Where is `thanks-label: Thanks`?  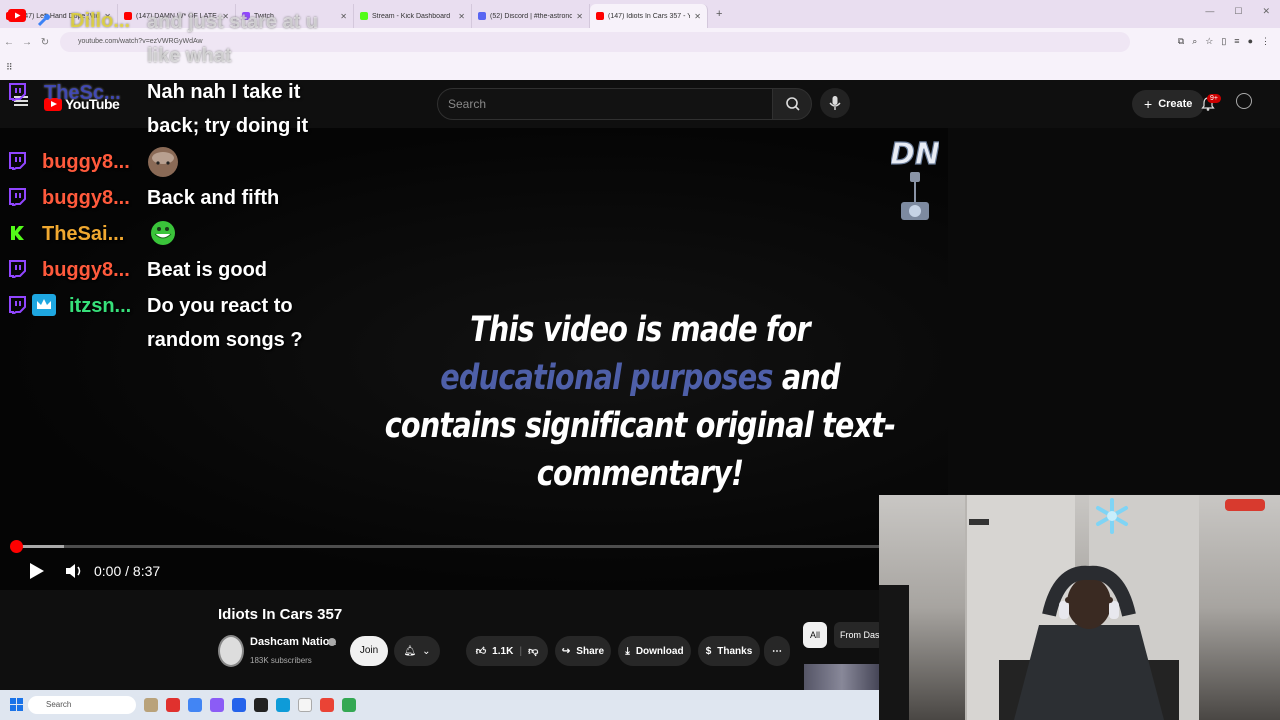
thanks-label: Thanks is located at coordinates (735, 651).